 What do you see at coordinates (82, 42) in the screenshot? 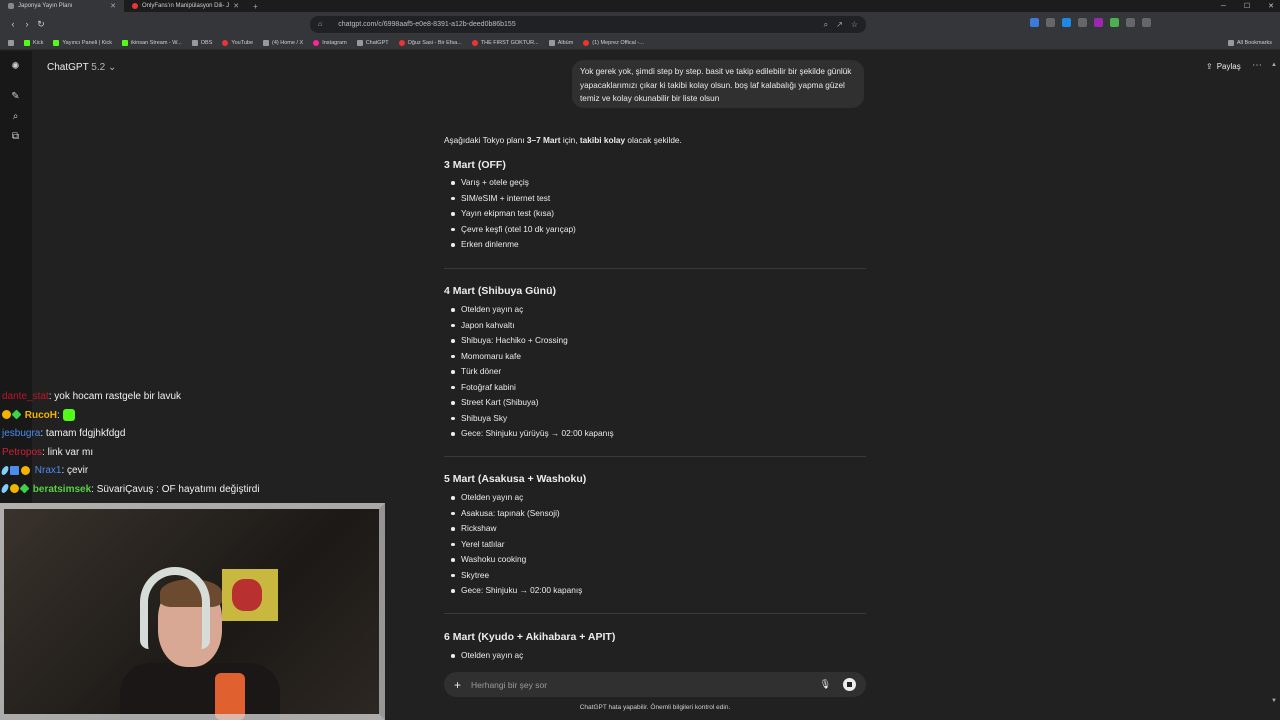
I see `bookmark: Yayıncı Paneli | Kick` at bounding box center [82, 42].